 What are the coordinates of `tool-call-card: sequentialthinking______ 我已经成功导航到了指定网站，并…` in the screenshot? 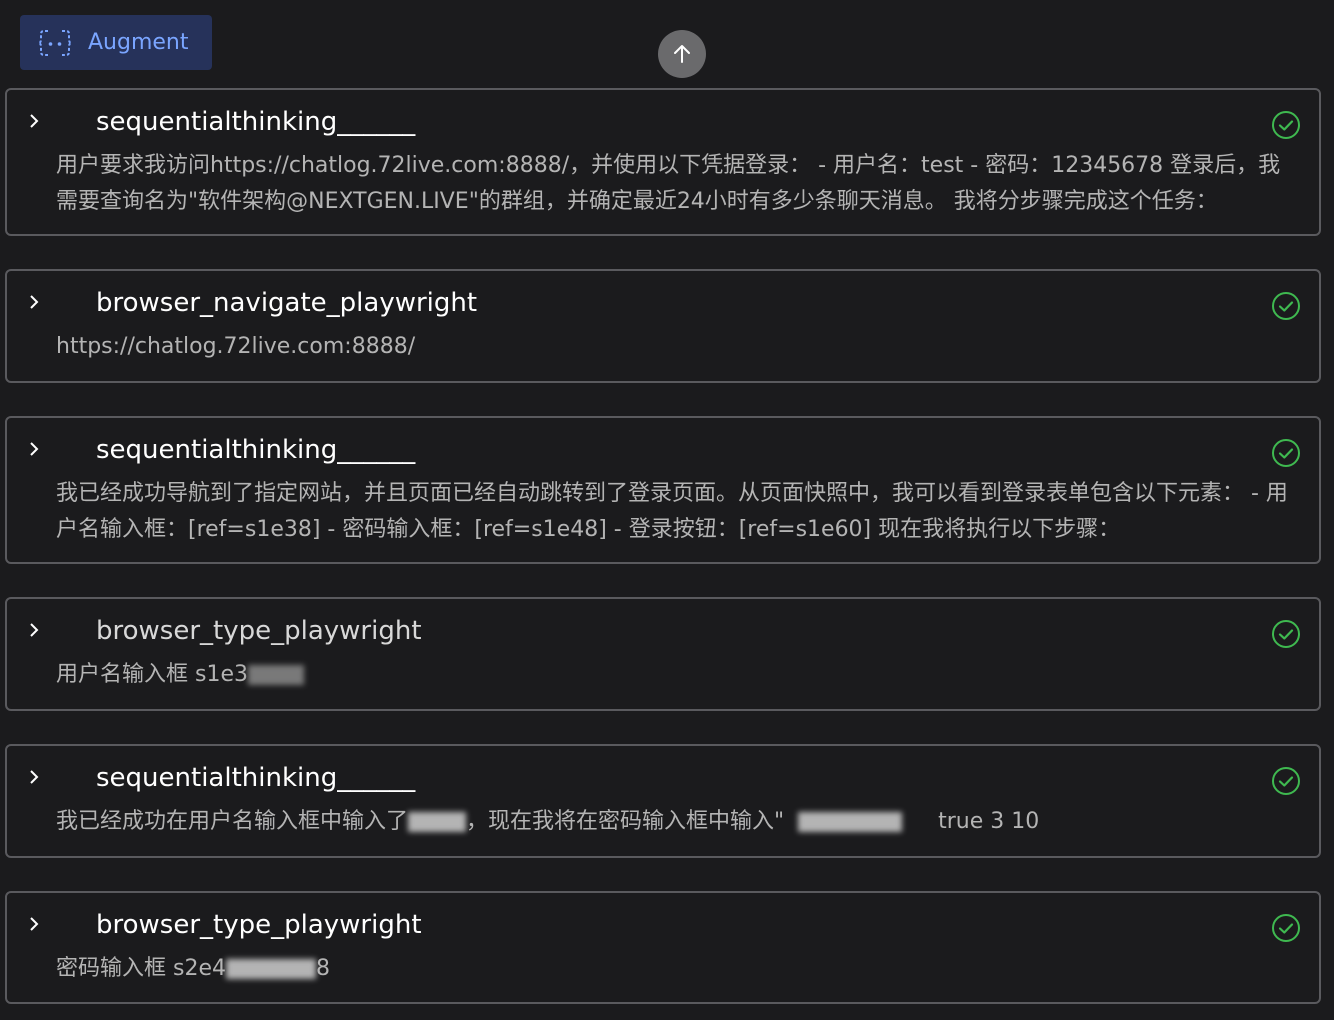 It's located at (663, 490).